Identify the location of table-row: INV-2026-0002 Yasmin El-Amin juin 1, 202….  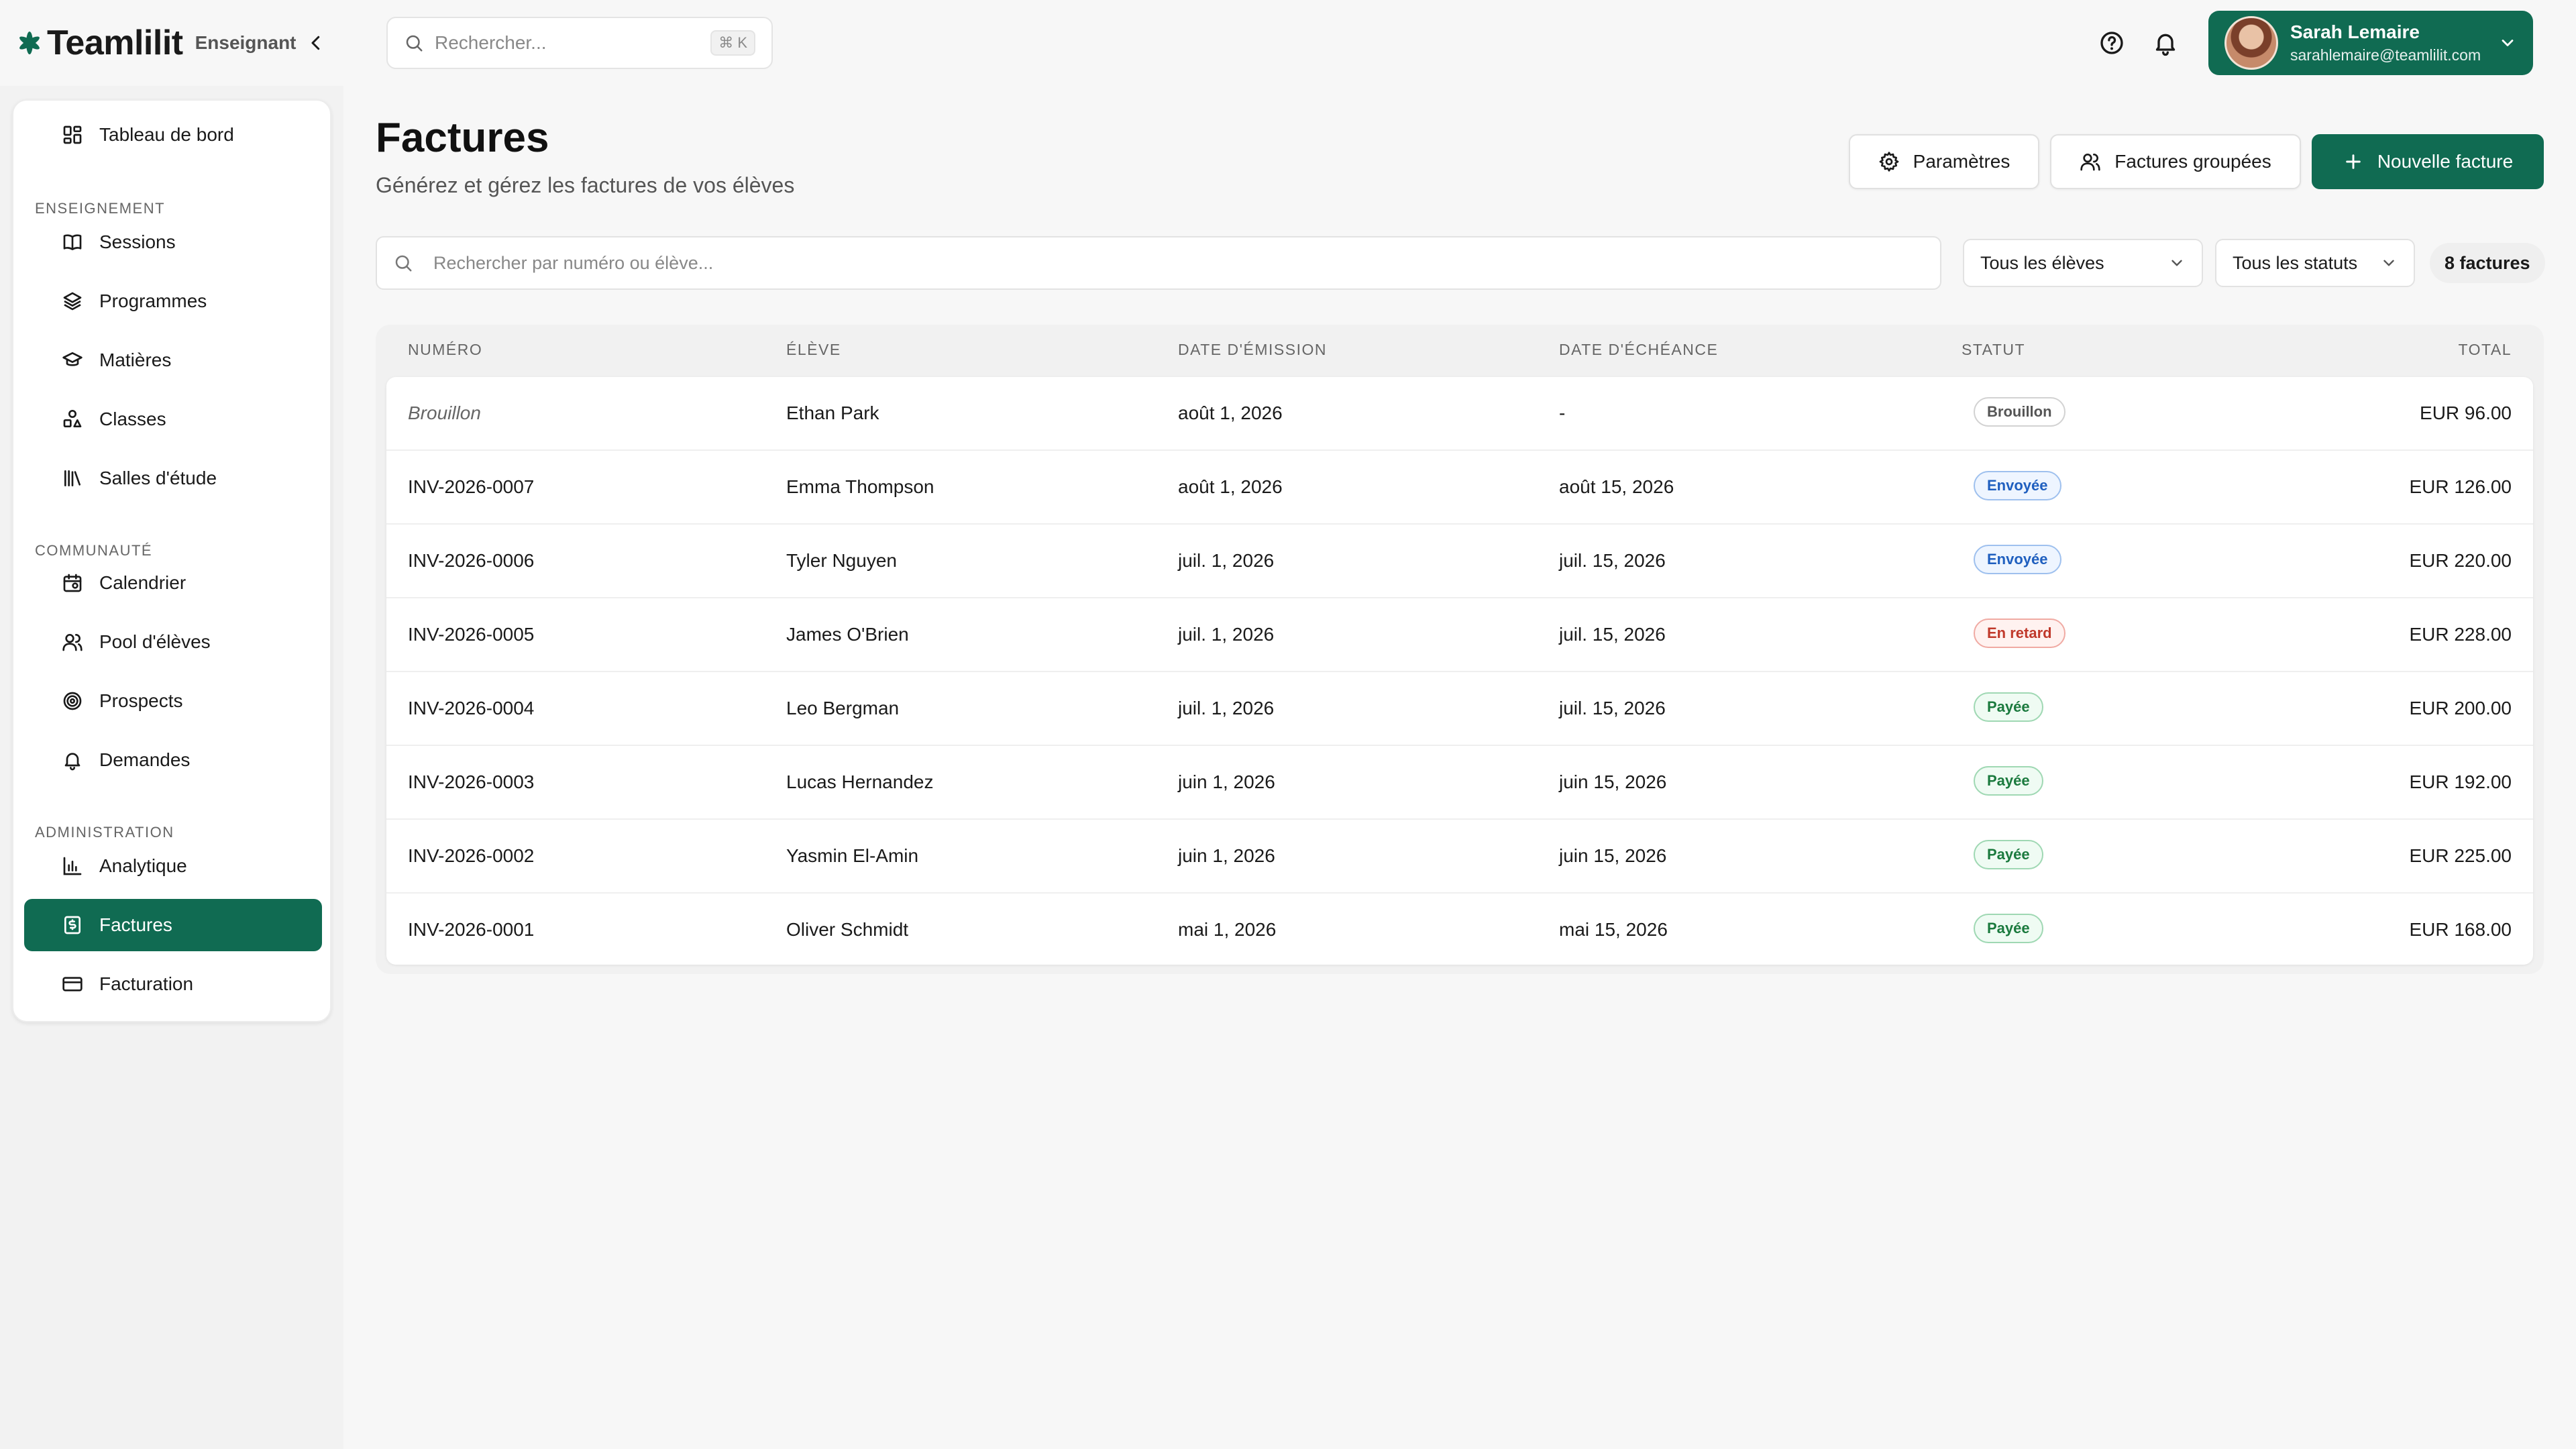
(1459, 857).